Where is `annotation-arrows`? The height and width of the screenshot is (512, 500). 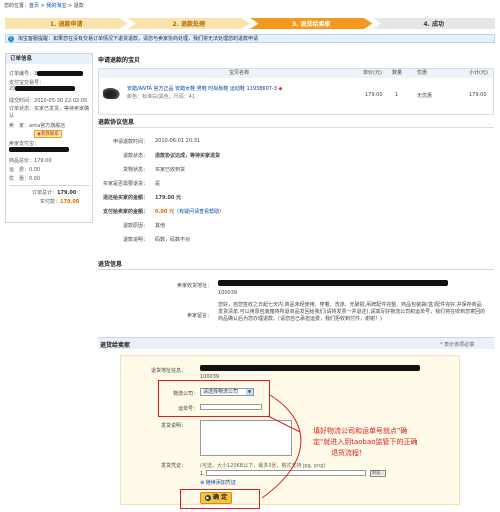 annotation-arrows is located at coordinates (281, 446).